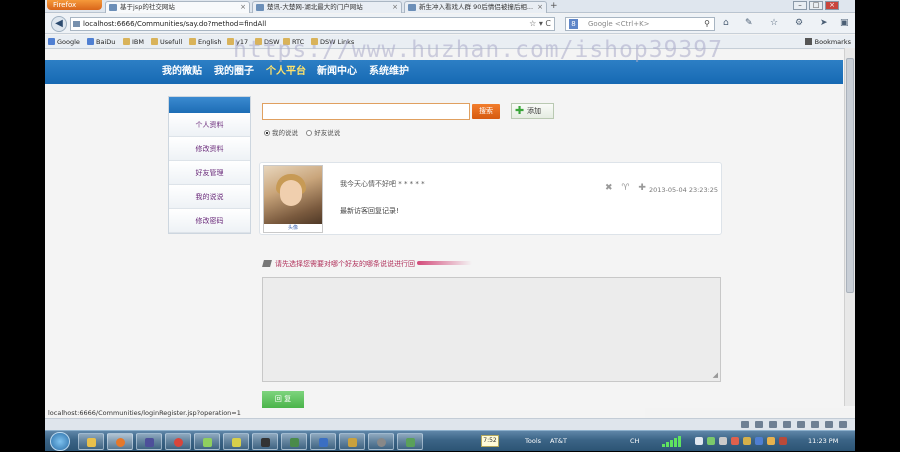  I want to click on addon-bar-icon, so click(759, 424).